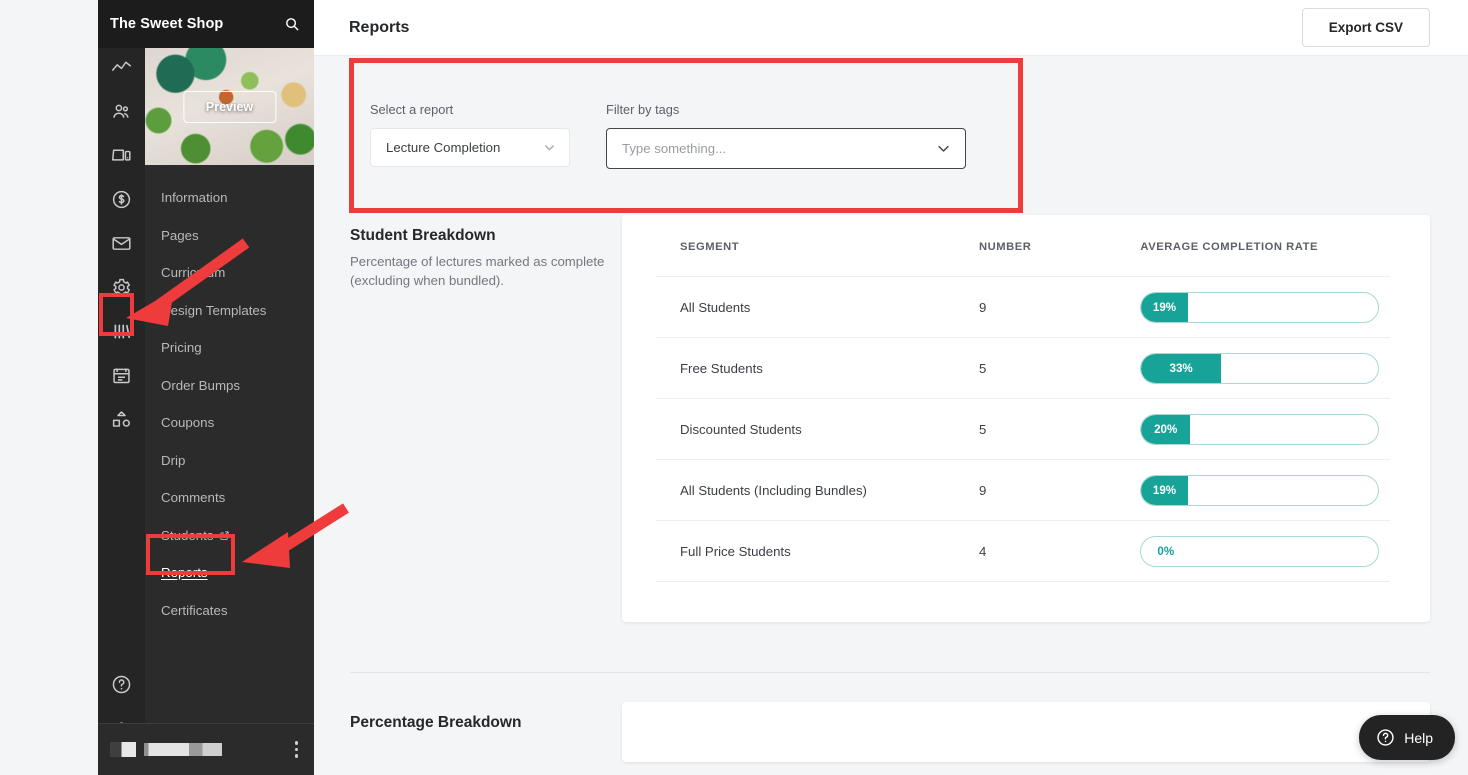 The height and width of the screenshot is (775, 1468). What do you see at coordinates (229, 198) in the screenshot?
I see `sidebar-item-information: Information` at bounding box center [229, 198].